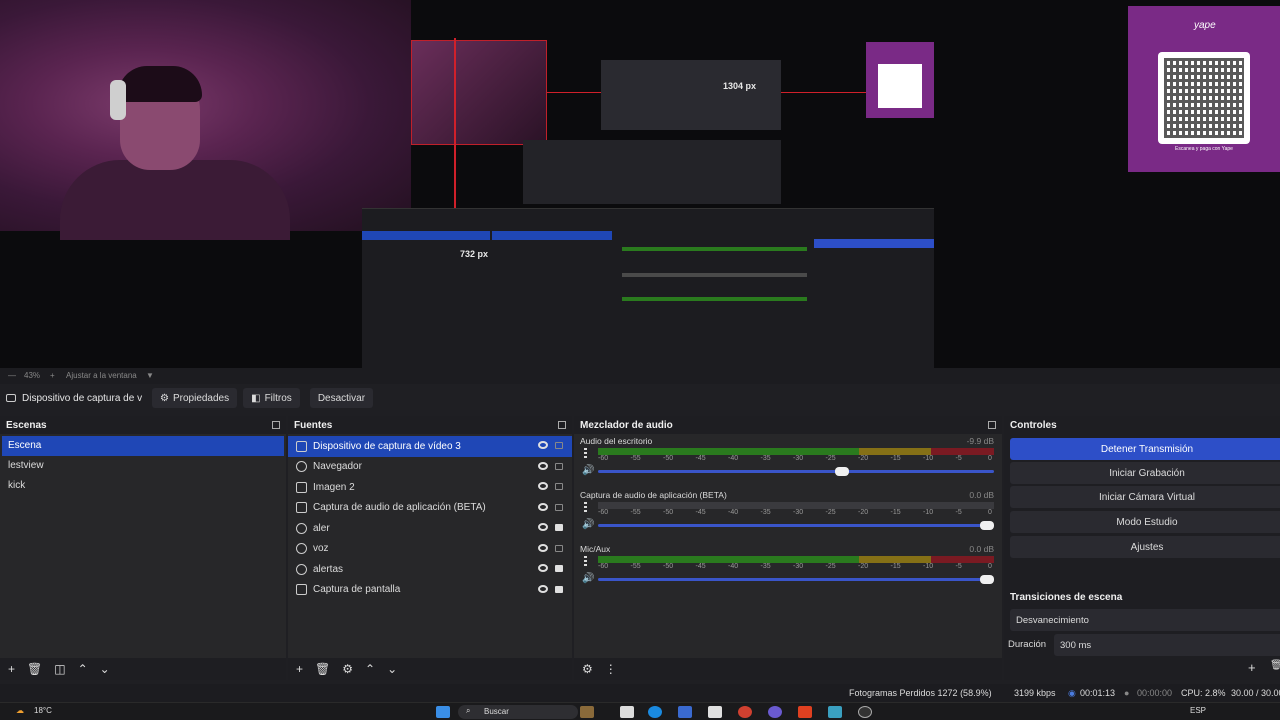 Image resolution: width=1280 pixels, height=720 pixels. I want to click on scale-tick: -45, so click(700, 458).